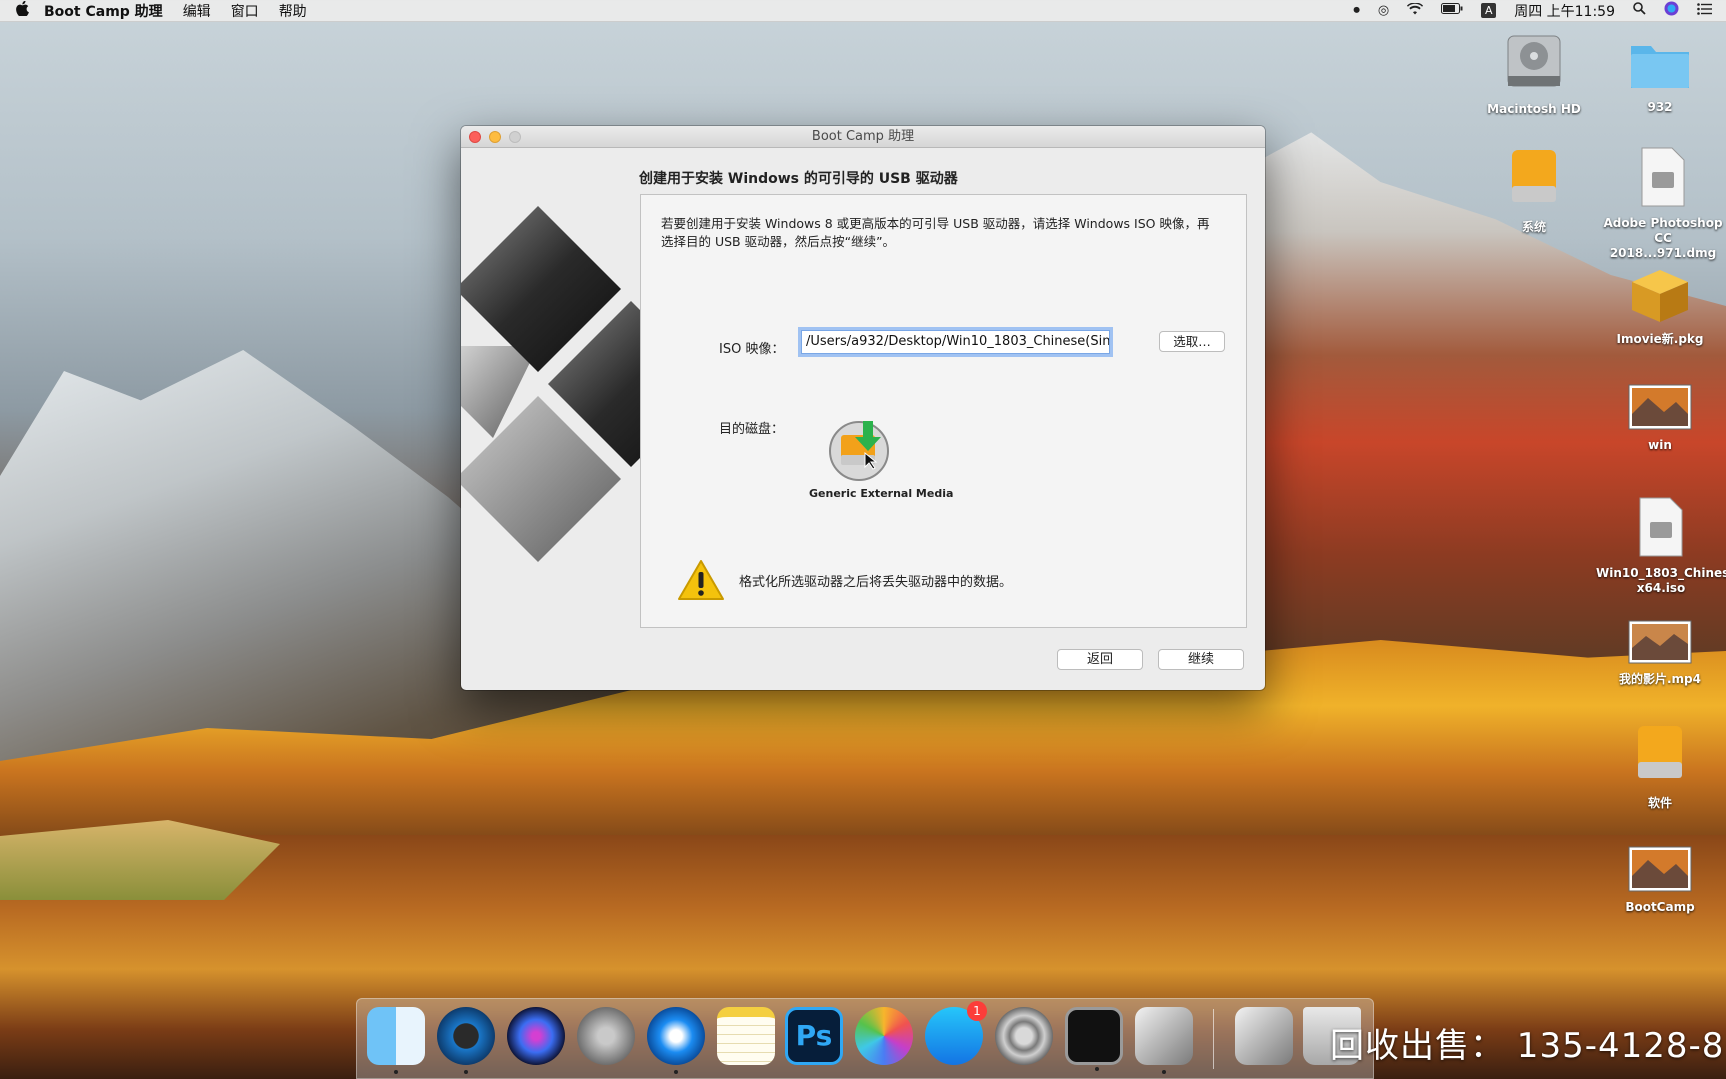  What do you see at coordinates (22, 10) in the screenshot?
I see `apple-menu-icon` at bounding box center [22, 10].